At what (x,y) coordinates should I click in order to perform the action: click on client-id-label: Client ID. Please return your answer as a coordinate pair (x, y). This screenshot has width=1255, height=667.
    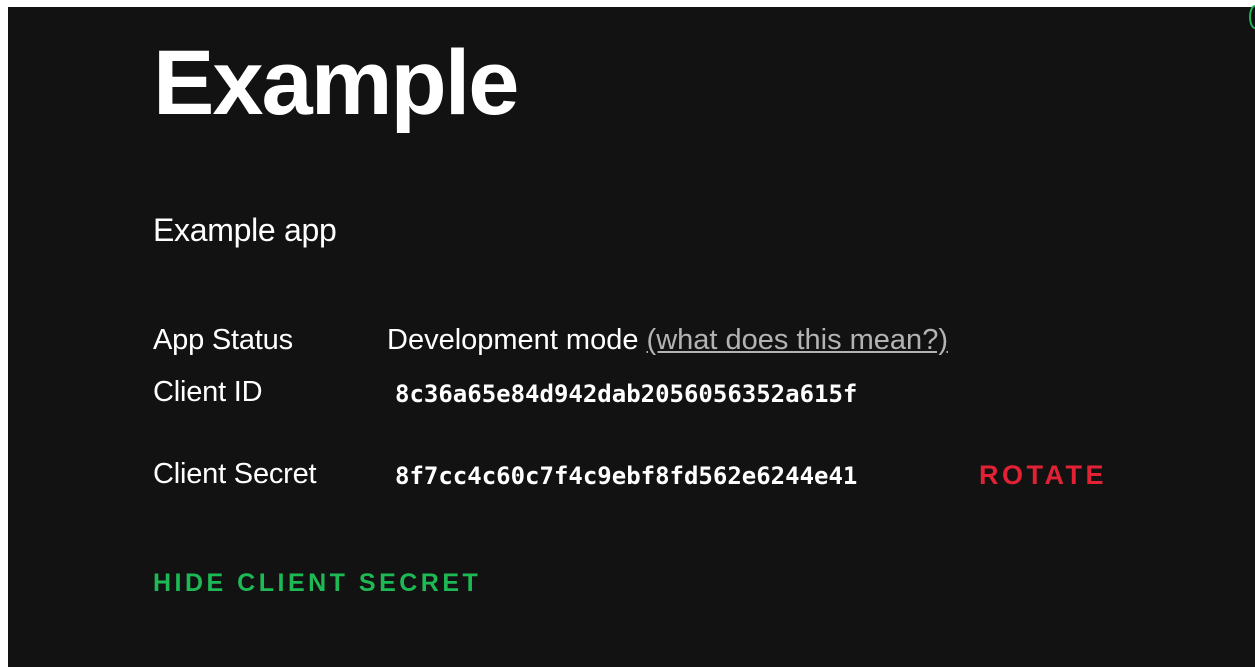
    Looking at the image, I should click on (208, 392).